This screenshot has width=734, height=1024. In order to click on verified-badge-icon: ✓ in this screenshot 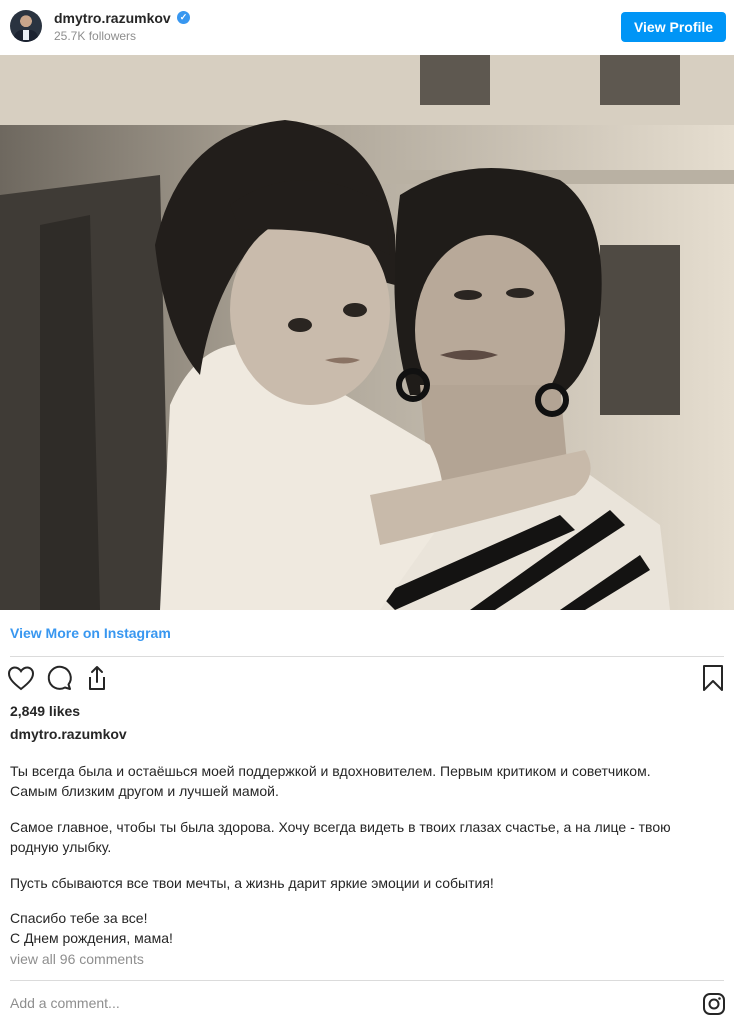, I will do `click(183, 17)`.